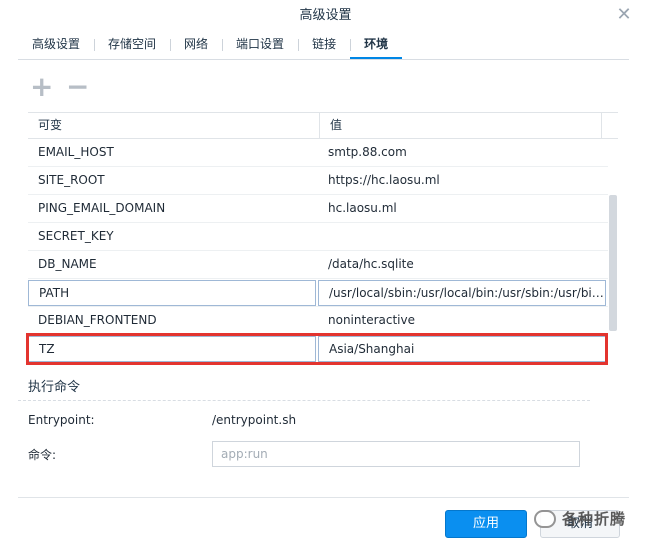 Image resolution: width=651 pixels, height=547 pixels. Describe the element at coordinates (323, 497) in the screenshot. I see `footer-divider` at that location.